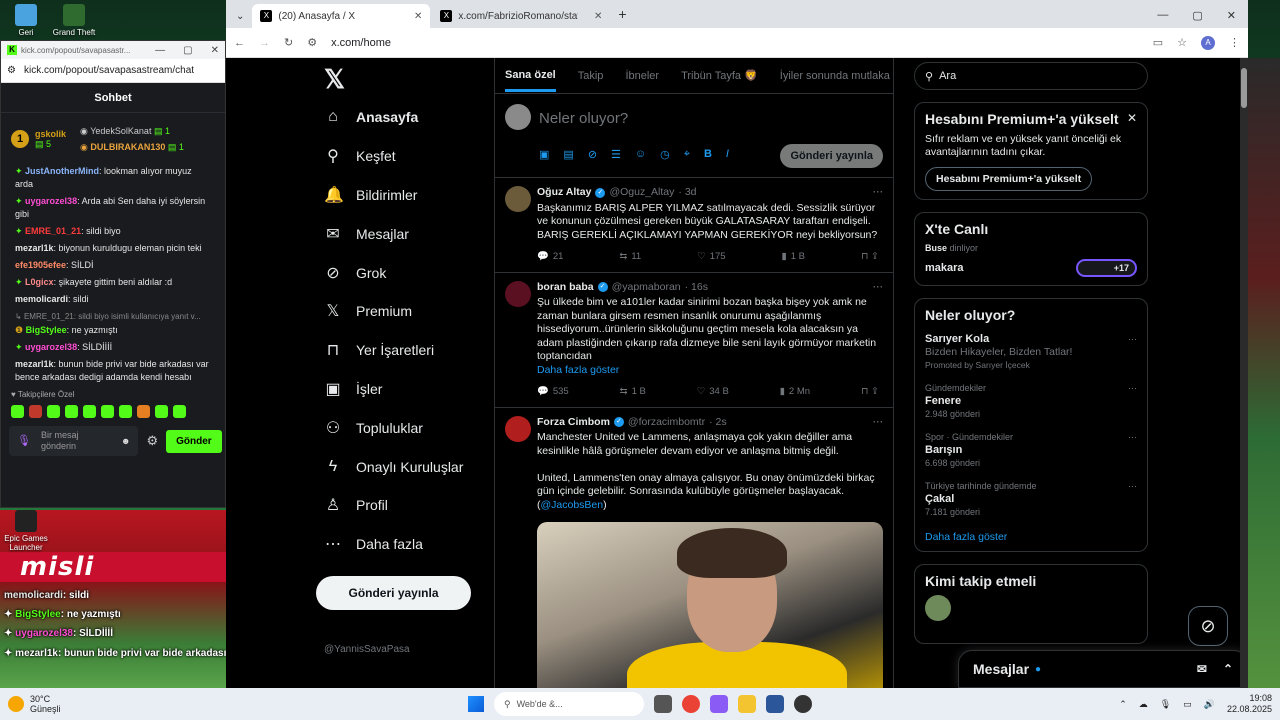 This screenshot has width=1280, height=720. Describe the element at coordinates (1197, 15) in the screenshot. I see `maximize-button: ▢` at that location.